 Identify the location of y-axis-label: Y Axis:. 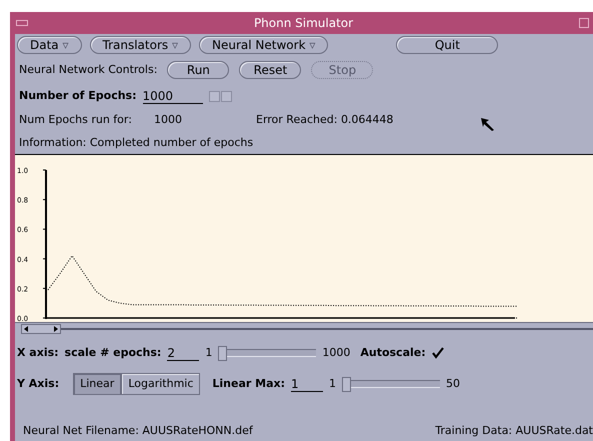
(38, 384).